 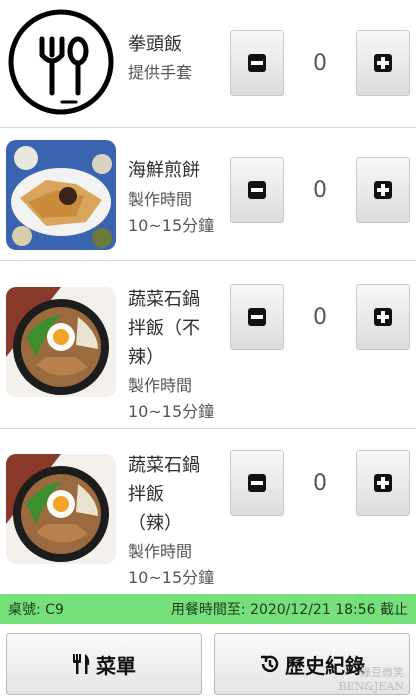 I want to click on dining-time-limit: 用餐時間至: 2020/12/21 18:56 截止, so click(x=289, y=610).